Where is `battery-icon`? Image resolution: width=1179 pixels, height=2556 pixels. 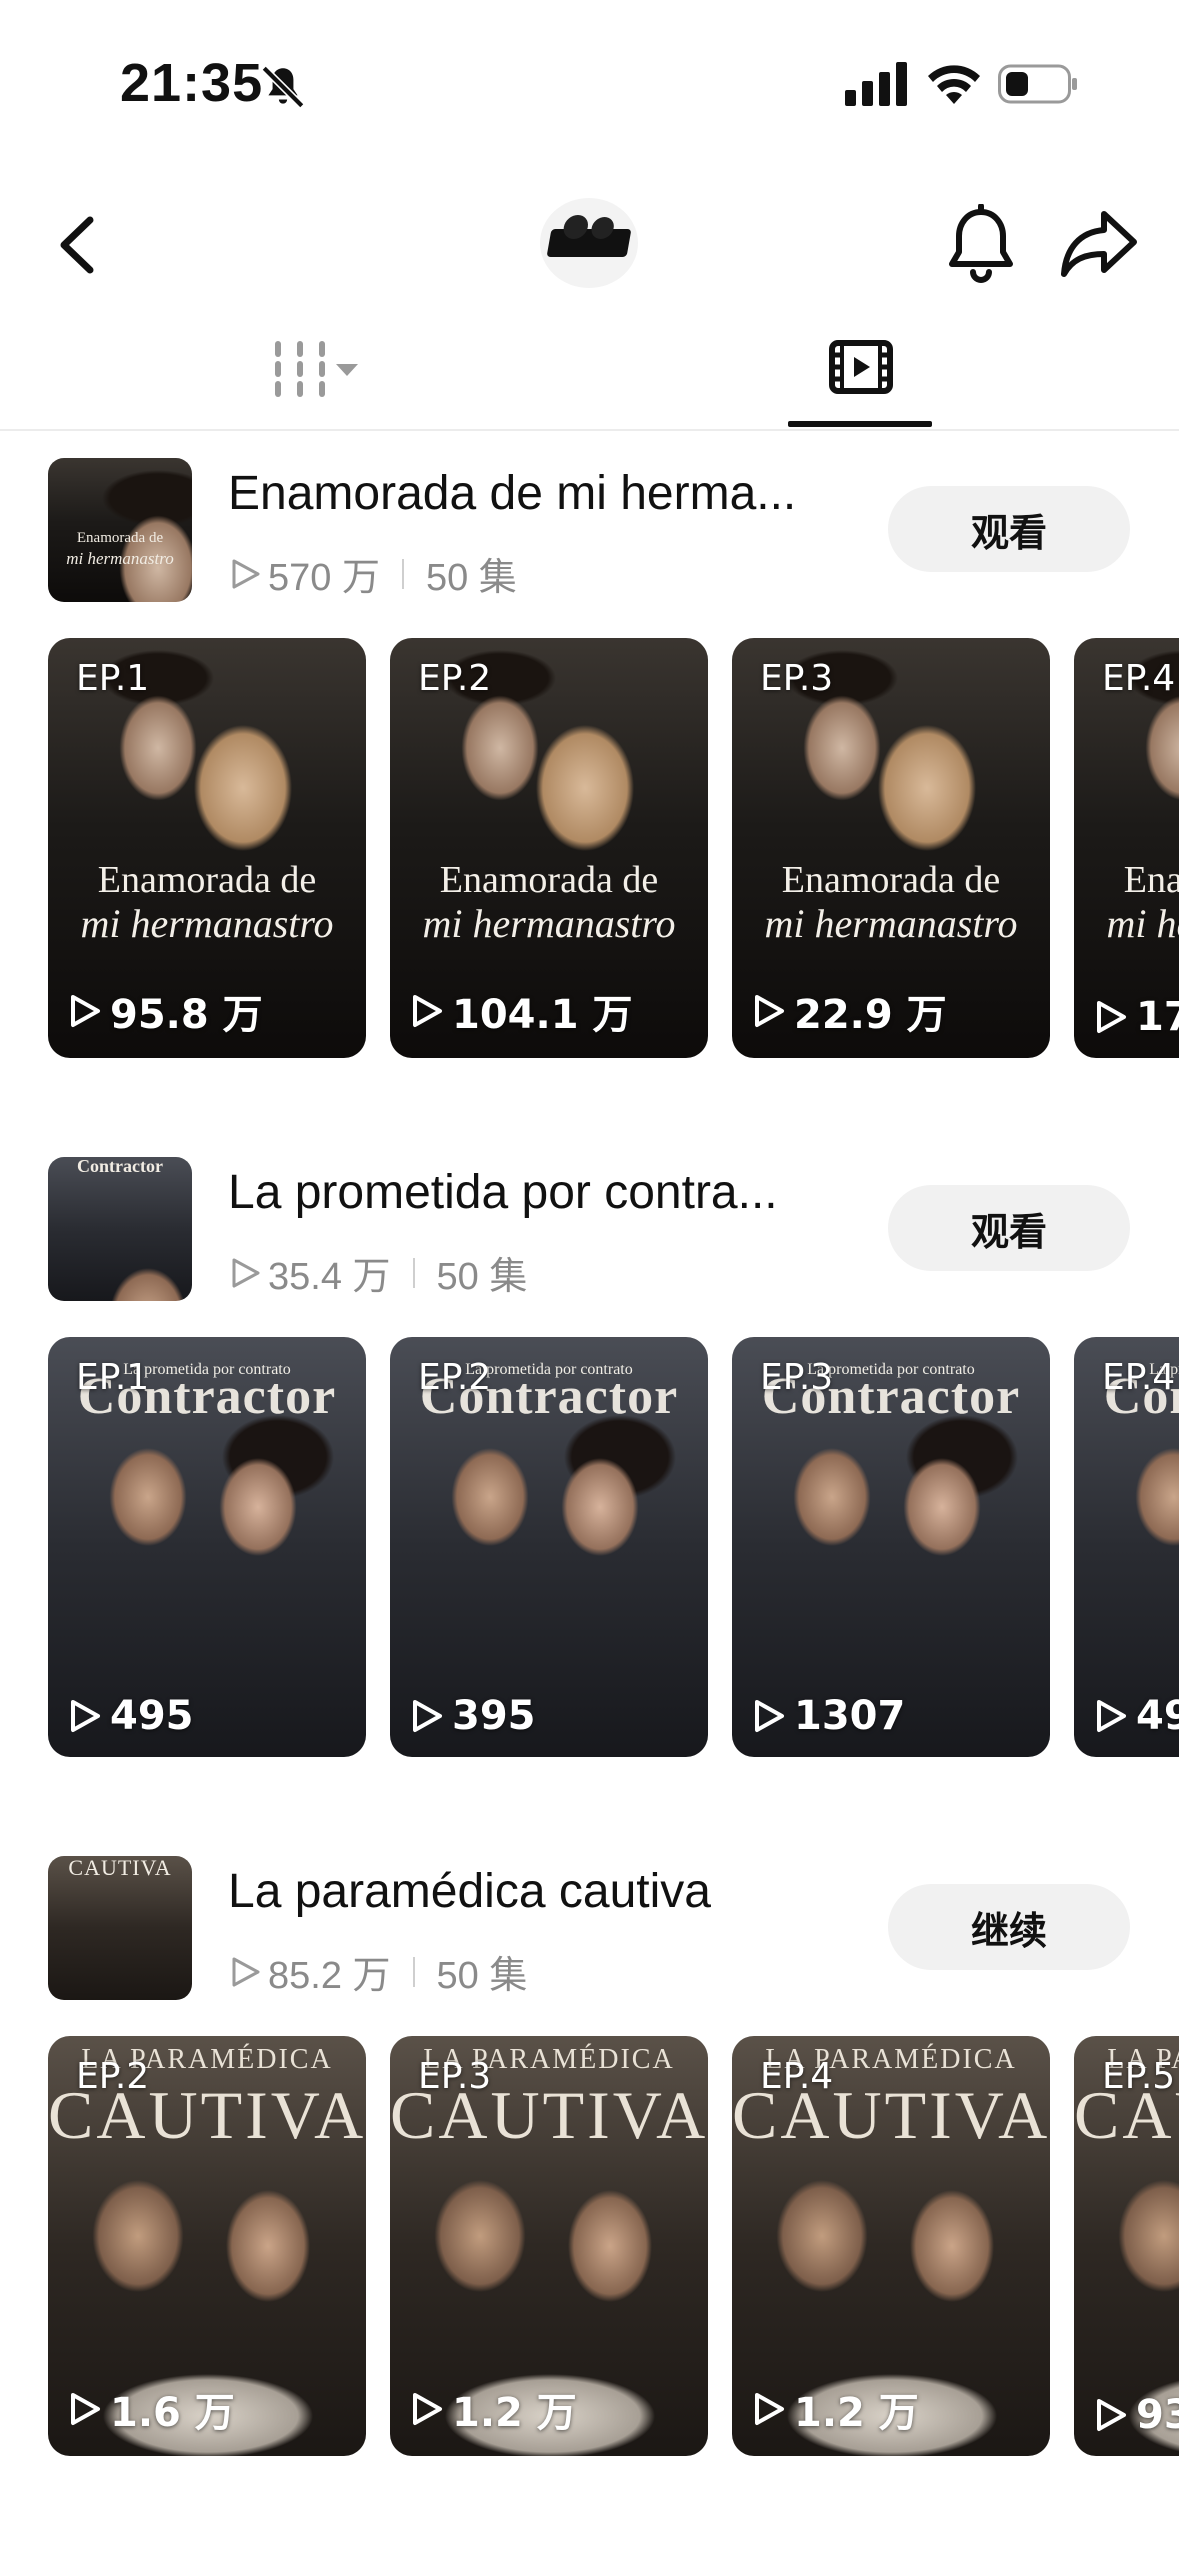 battery-icon is located at coordinates (1037, 84).